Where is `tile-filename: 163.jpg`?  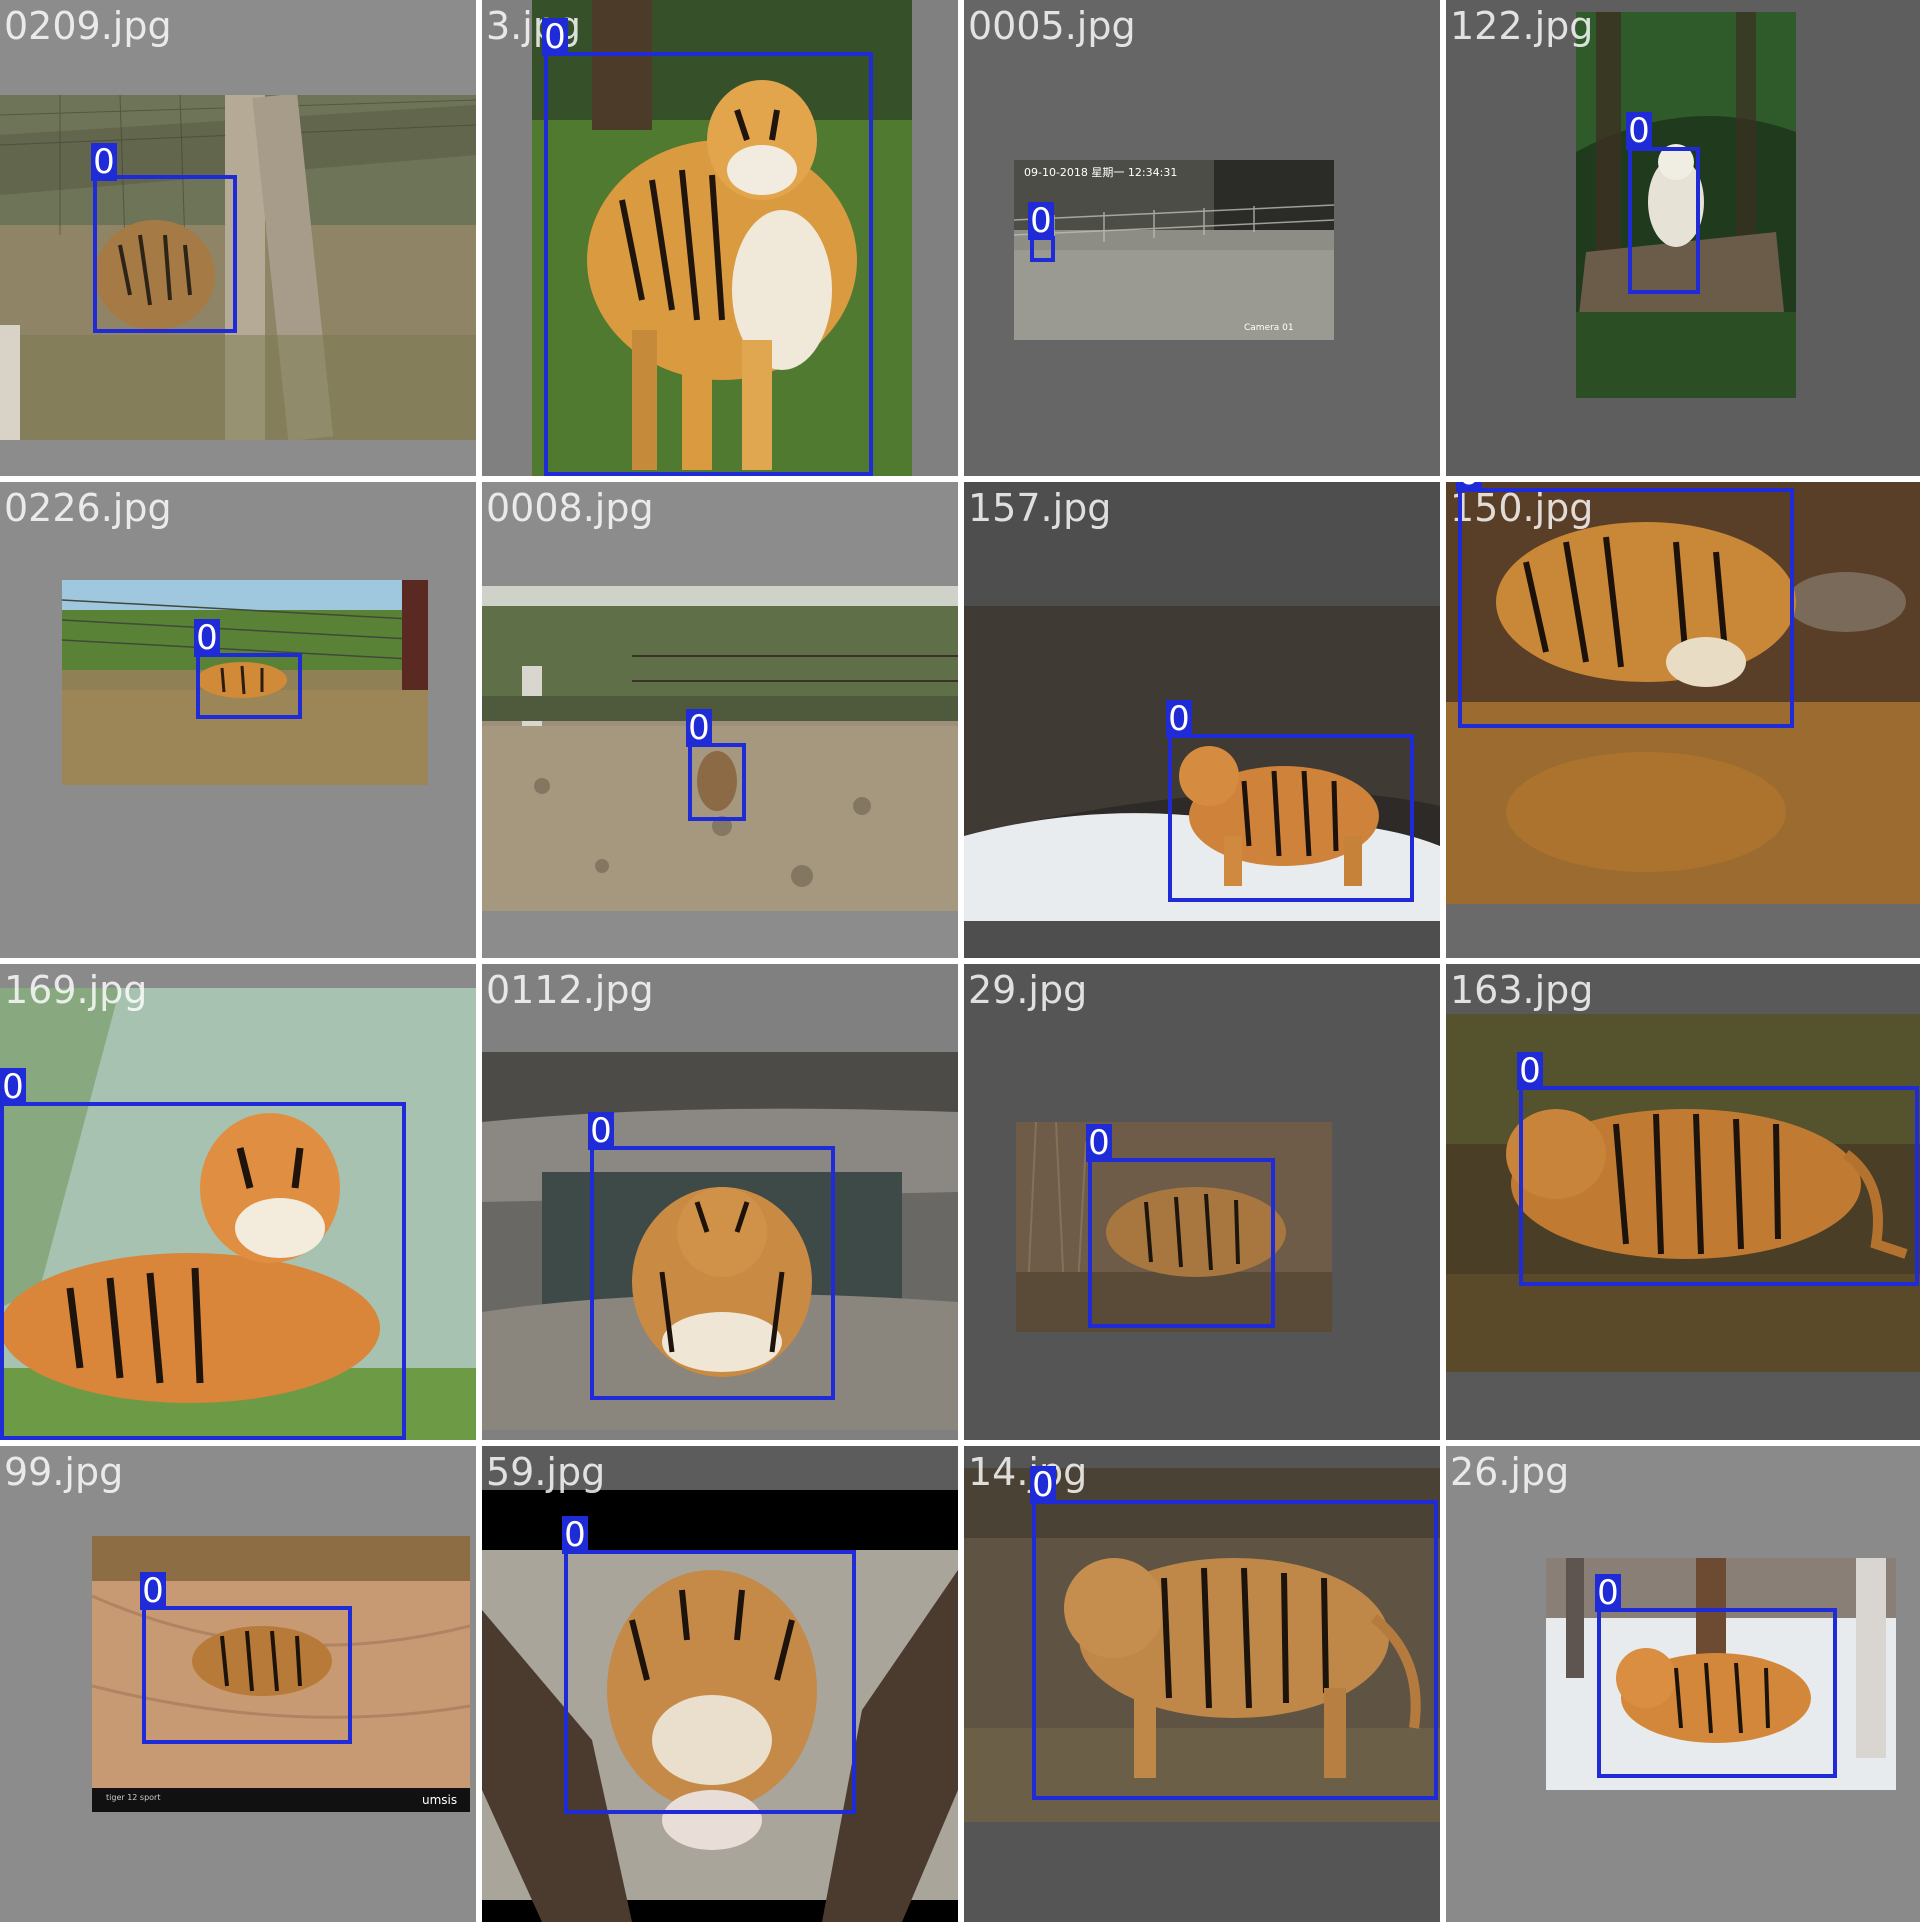 tile-filename: 163.jpg is located at coordinates (1522, 990).